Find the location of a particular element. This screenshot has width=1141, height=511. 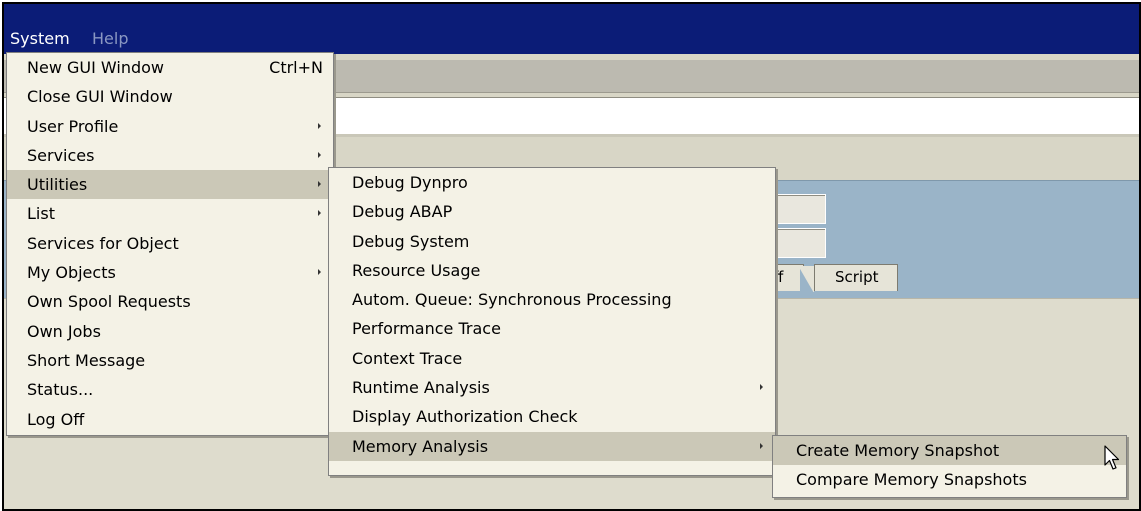

menu-bar: System Help is located at coordinates (571, 29).